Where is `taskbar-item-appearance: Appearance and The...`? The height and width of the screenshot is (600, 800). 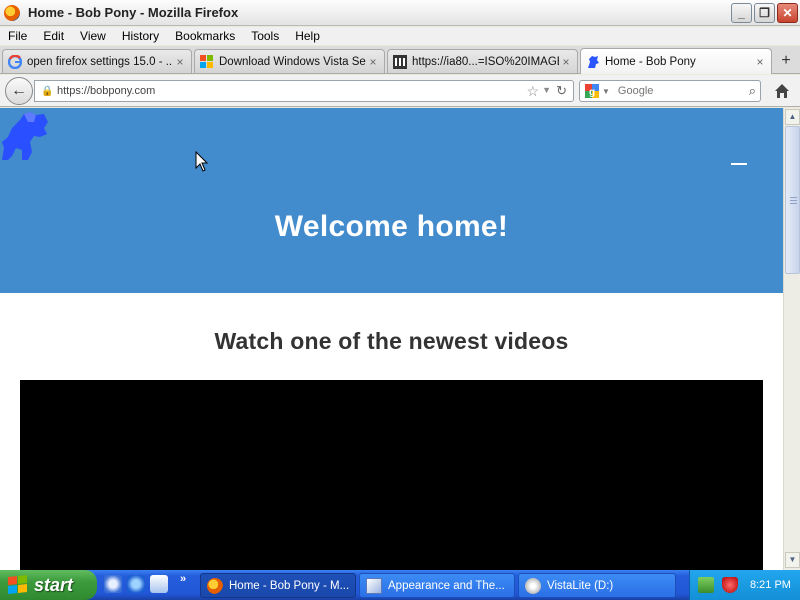 taskbar-item-appearance: Appearance and The... is located at coordinates (437, 585).